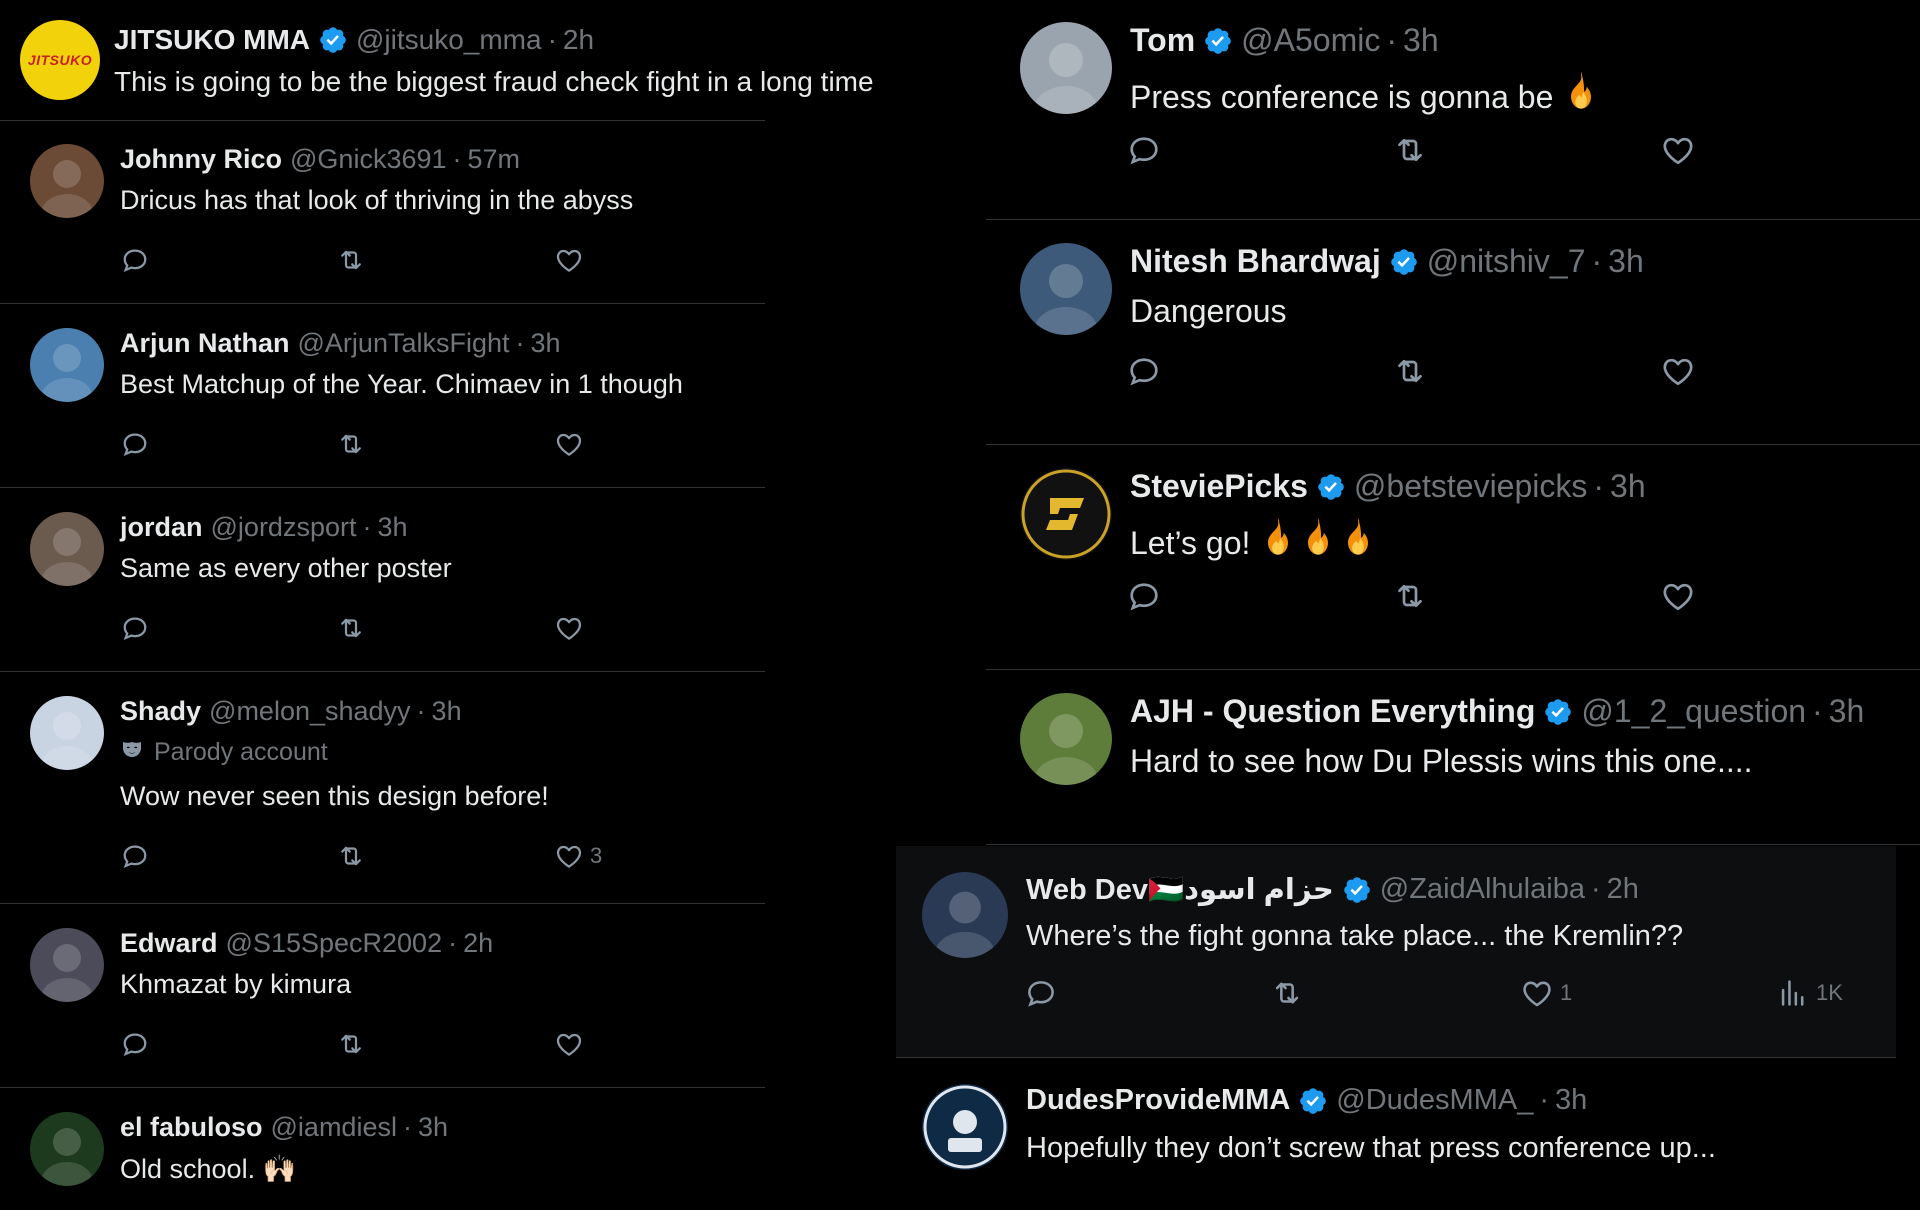  I want to click on reply-tweet: el fabuloso @iamdiesl · 3h Old school. 🙌🏻, so click(382, 1150).